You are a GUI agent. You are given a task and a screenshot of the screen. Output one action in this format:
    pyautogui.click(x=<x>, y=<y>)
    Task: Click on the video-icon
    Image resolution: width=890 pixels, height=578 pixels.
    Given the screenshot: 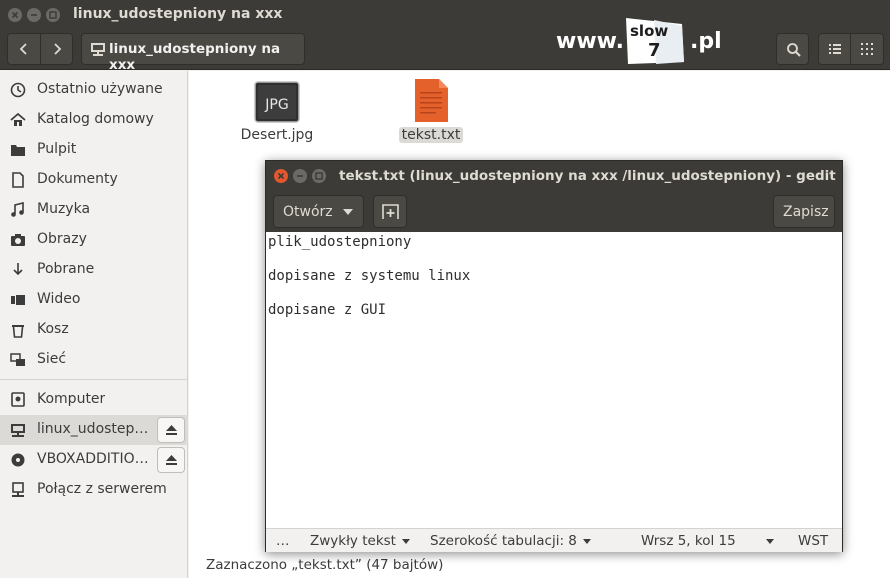 What is the action you would take?
    pyautogui.click(x=18, y=300)
    